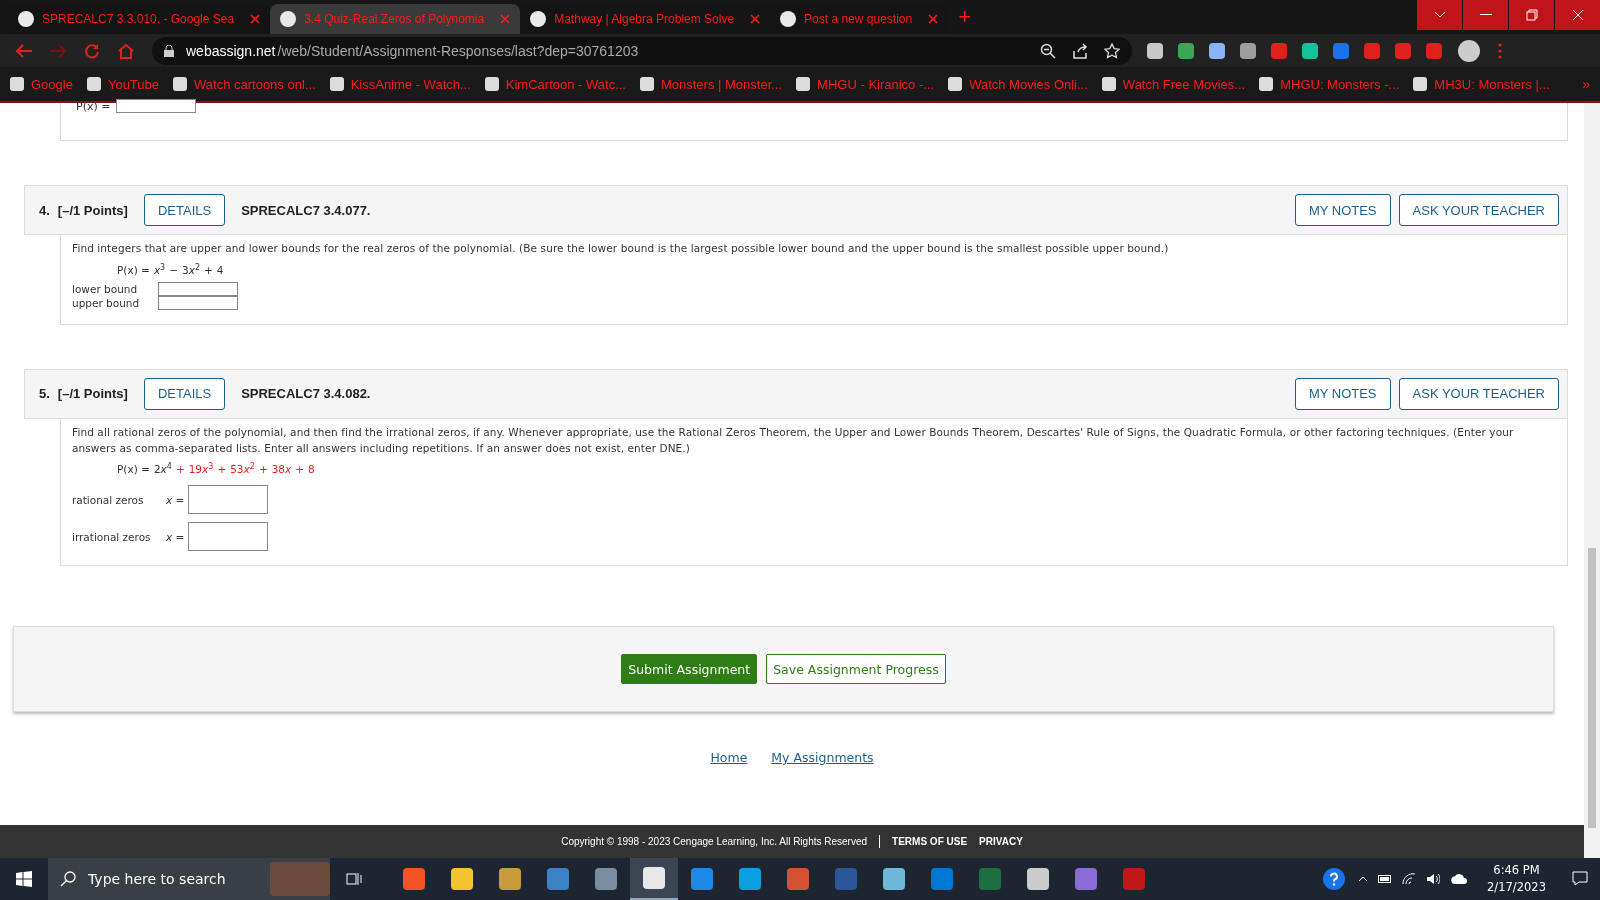 The image size is (1600, 900). Describe the element at coordinates (93, 106) in the screenshot. I see `formula-label: P(x) =` at that location.